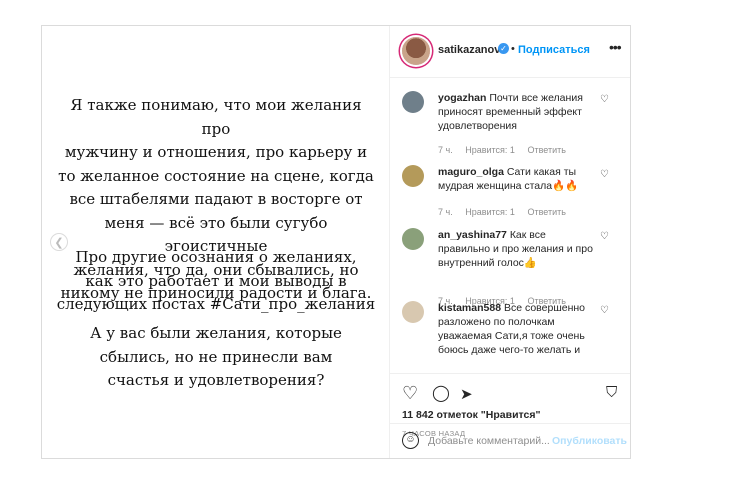  What do you see at coordinates (416, 51) in the screenshot?
I see `author-avatar` at bounding box center [416, 51].